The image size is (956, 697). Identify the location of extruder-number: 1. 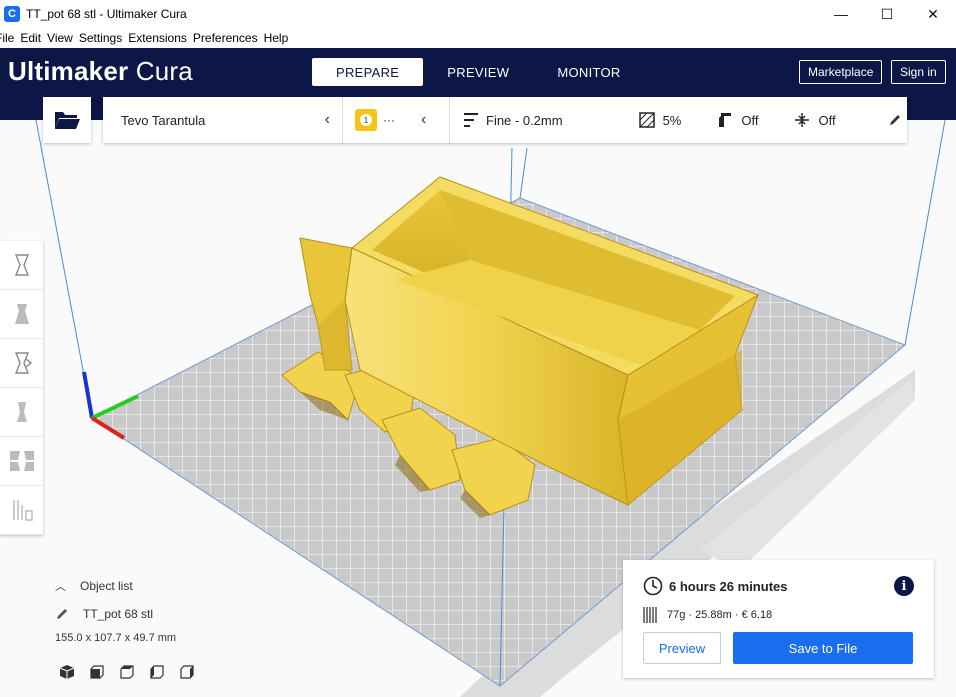
(366, 120).